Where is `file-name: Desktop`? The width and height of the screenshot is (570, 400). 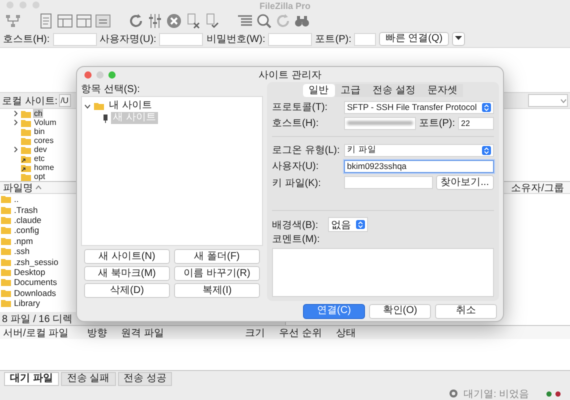
file-name: Desktop is located at coordinates (30, 271).